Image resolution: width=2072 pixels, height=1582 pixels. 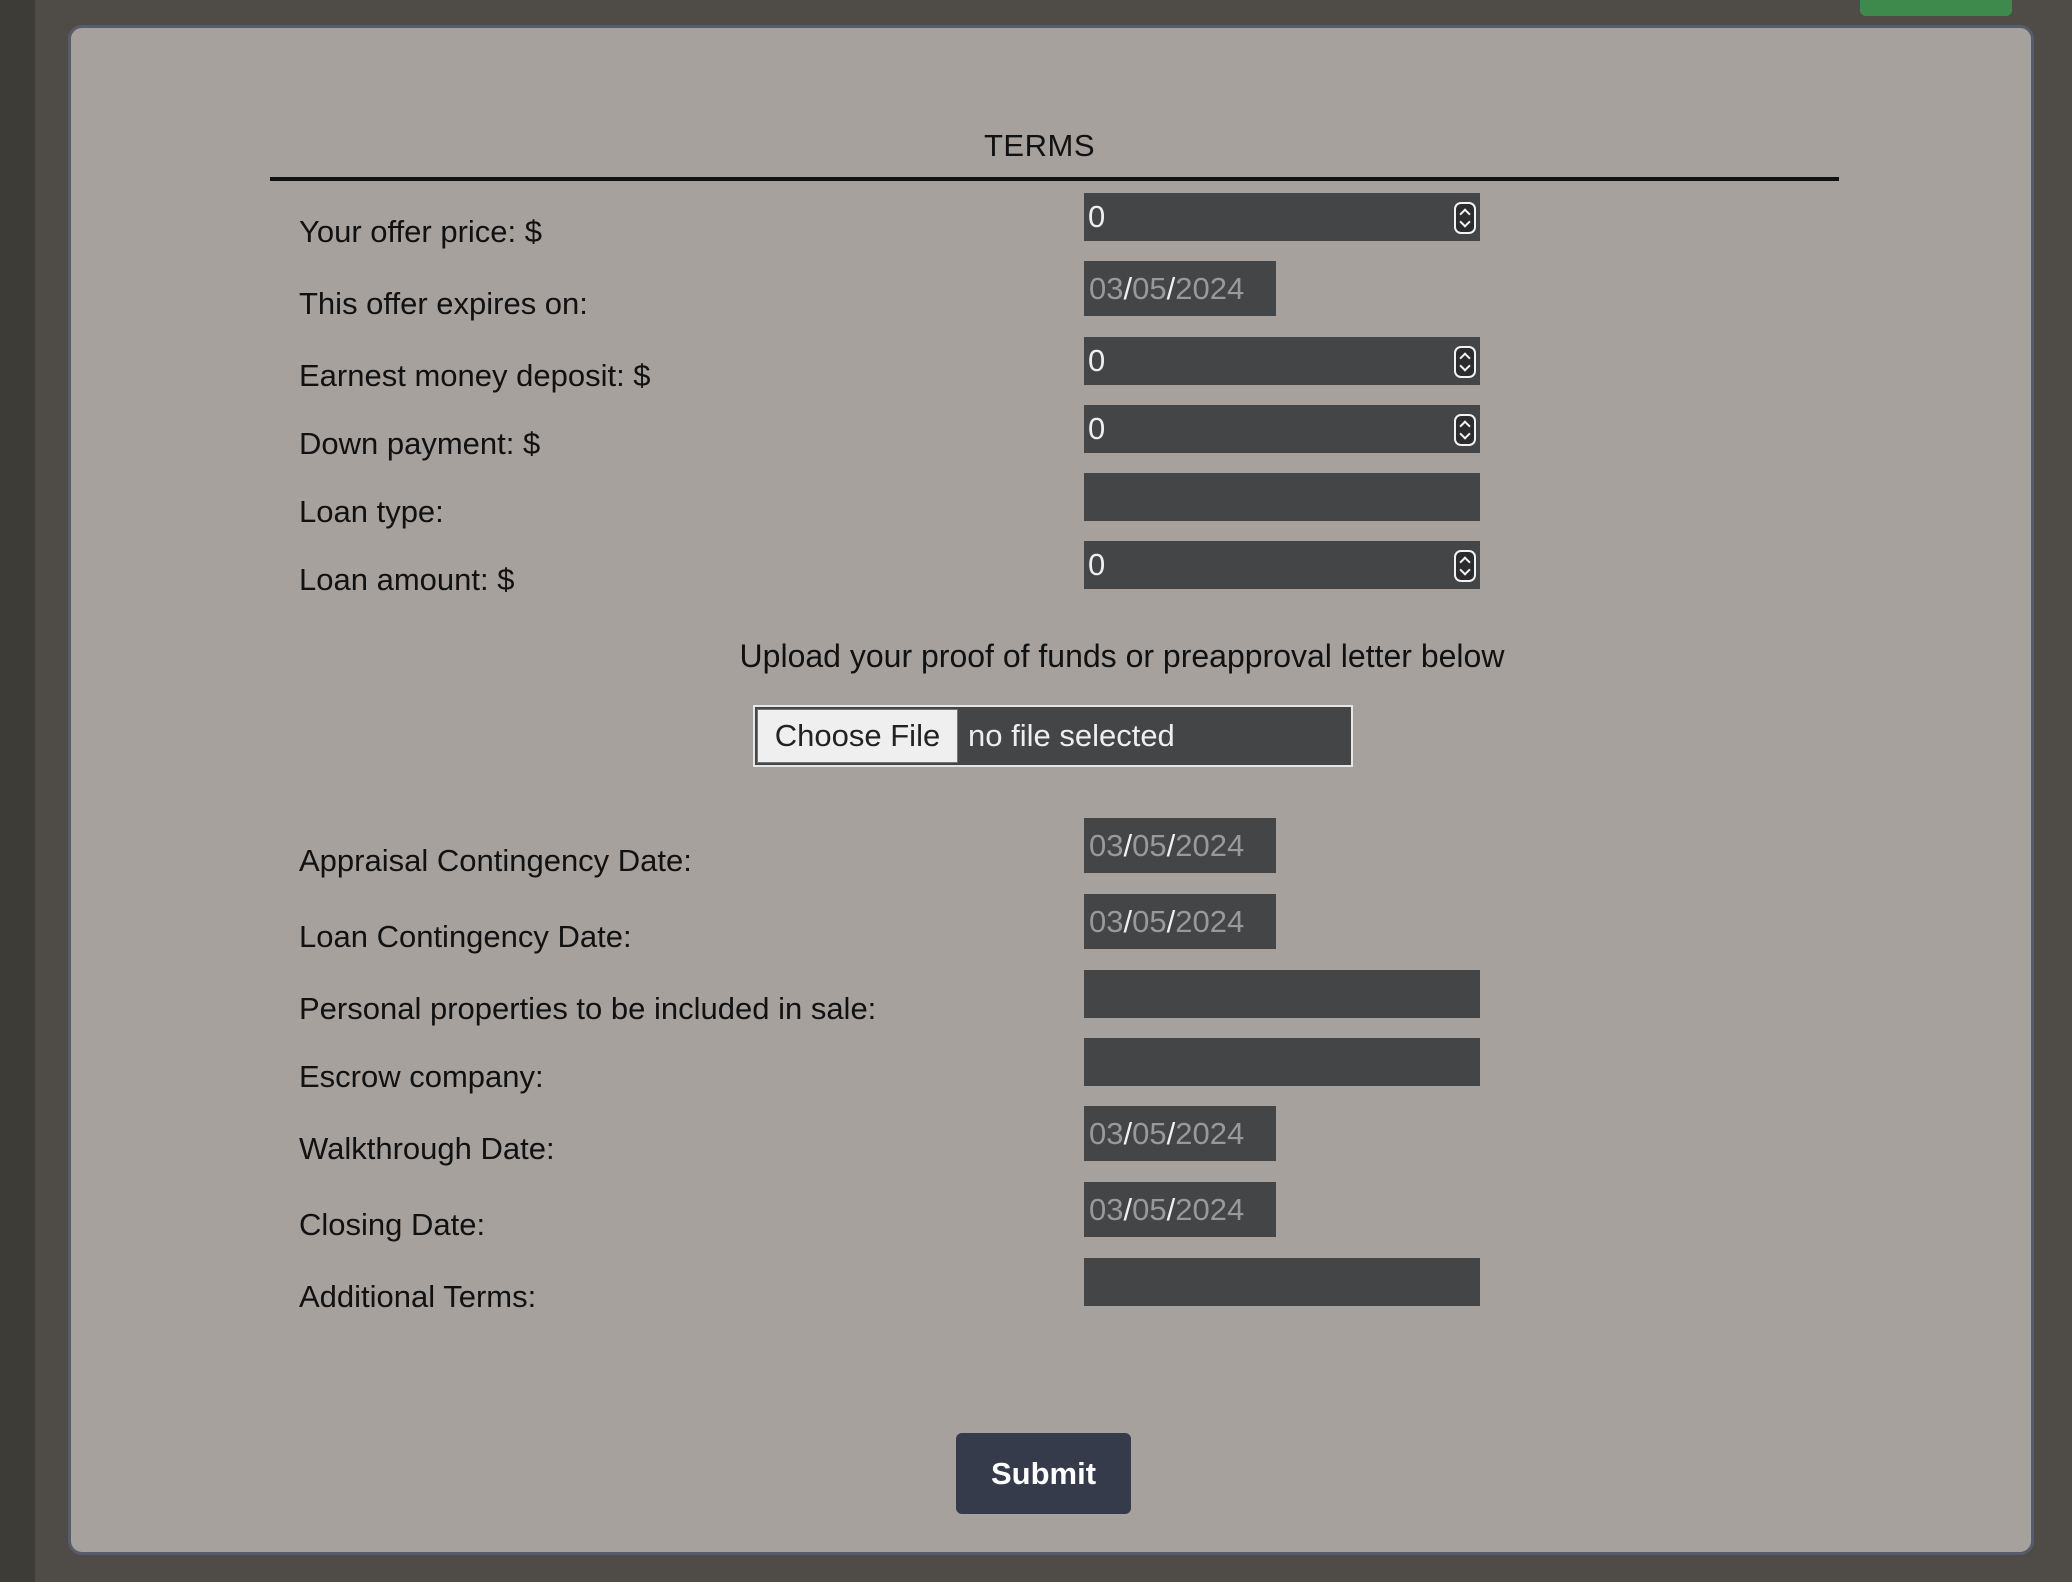 What do you see at coordinates (1097, 360) in the screenshot?
I see `earnest-money-value: 0` at bounding box center [1097, 360].